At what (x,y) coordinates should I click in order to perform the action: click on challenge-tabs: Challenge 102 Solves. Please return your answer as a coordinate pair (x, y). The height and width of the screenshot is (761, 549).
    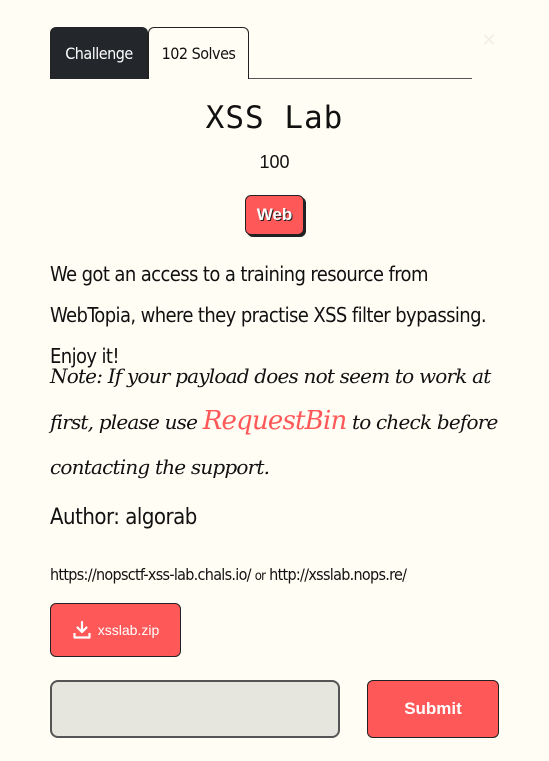
    Looking at the image, I should click on (261, 53).